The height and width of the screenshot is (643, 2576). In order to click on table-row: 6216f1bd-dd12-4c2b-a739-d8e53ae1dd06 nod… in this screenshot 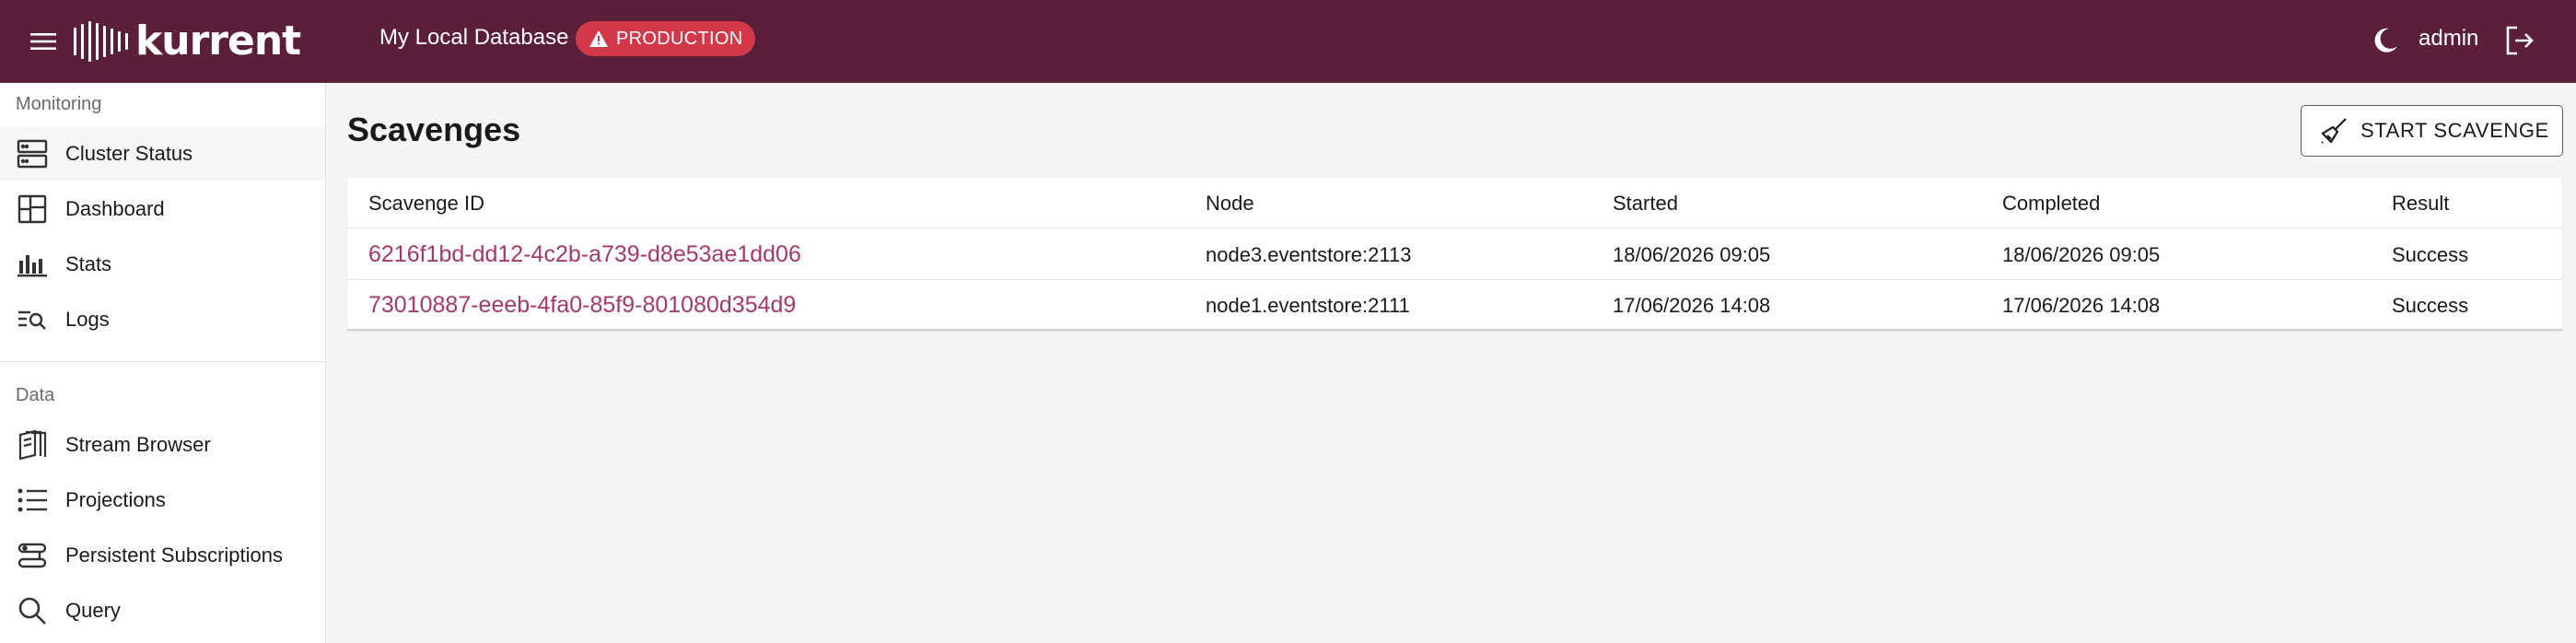, I will do `click(1454, 255)`.